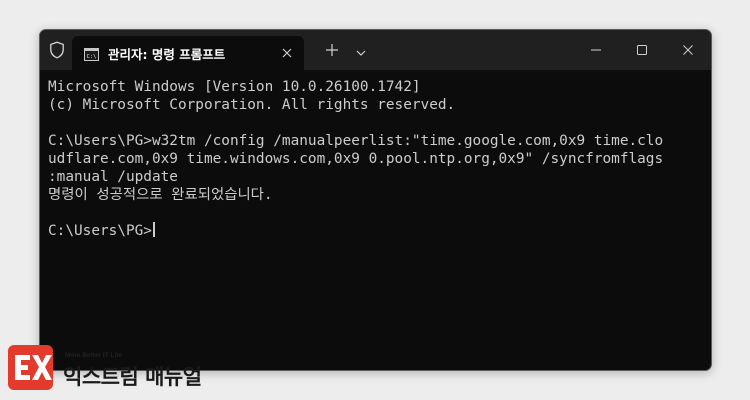 The width and height of the screenshot is (750, 400). Describe the element at coordinates (374, 231) in the screenshot. I see `prompt-line: C:\Users\PG>` at that location.